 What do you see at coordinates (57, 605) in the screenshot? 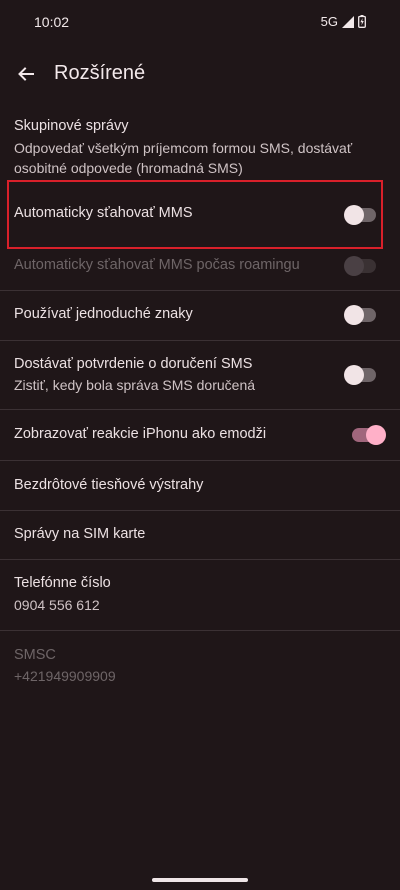
I see `pref-summary: 0904 556 612` at bounding box center [57, 605].